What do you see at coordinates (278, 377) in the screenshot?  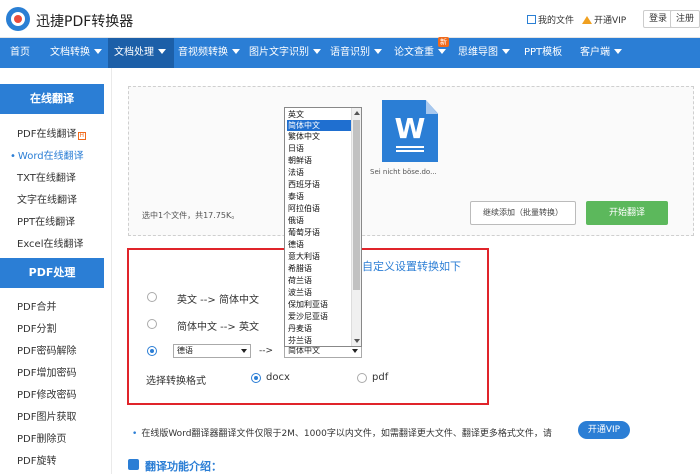 I see `format-docx-label: docx` at bounding box center [278, 377].